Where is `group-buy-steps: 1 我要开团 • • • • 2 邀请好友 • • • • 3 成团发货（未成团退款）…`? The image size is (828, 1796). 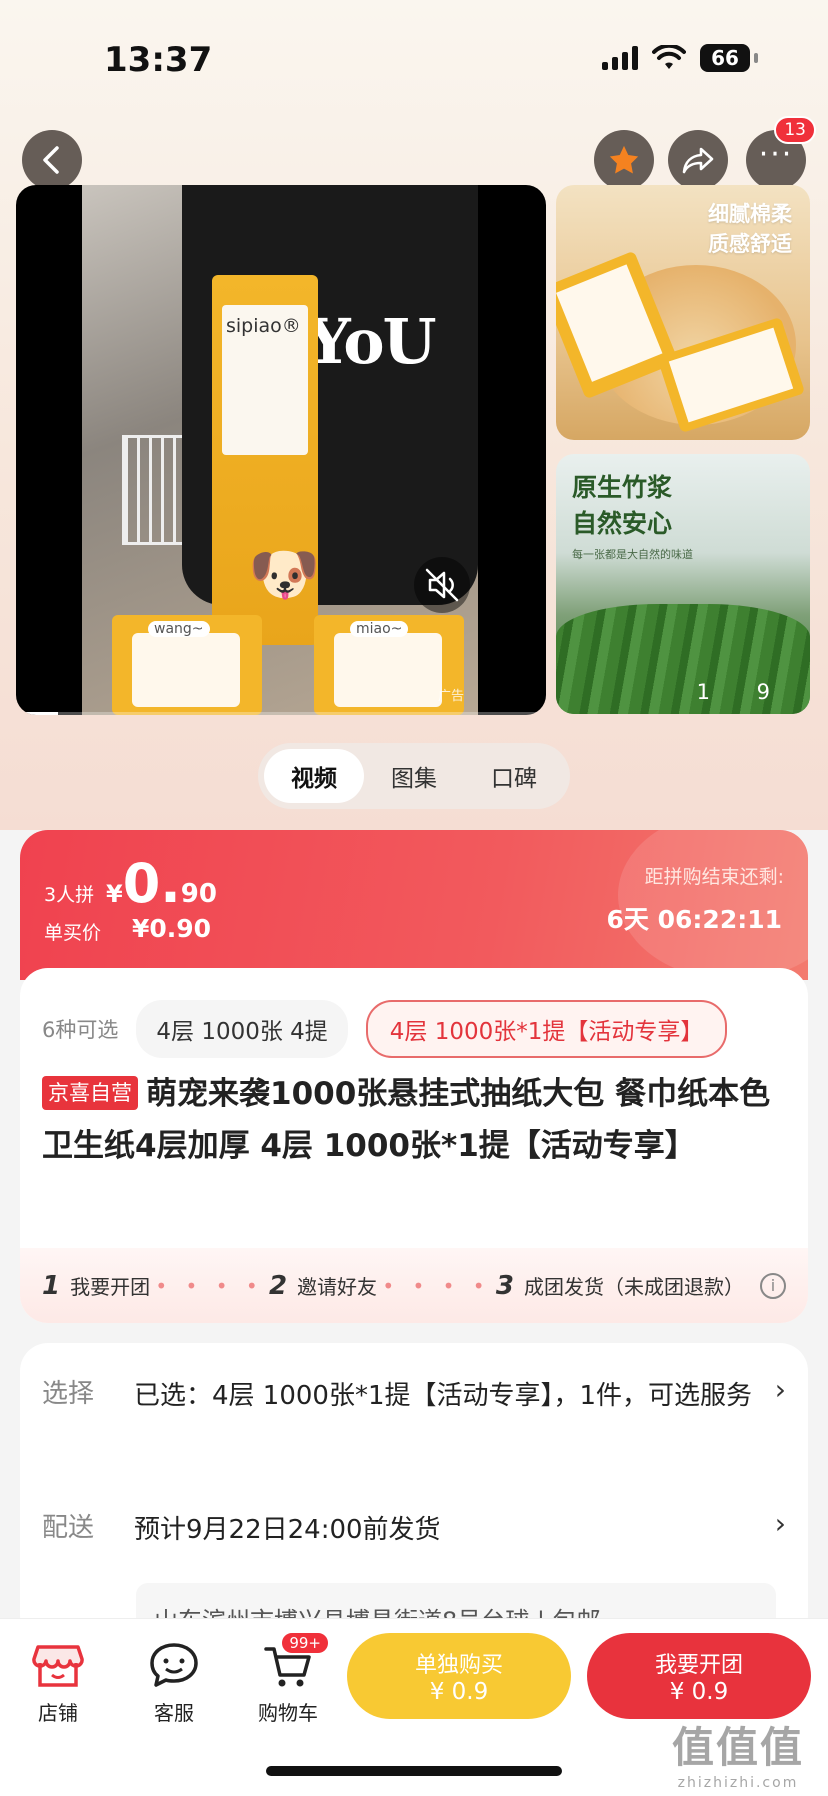 group-buy-steps: 1 我要开团 • • • • 2 邀请好友 • • • • 3 成团发货（未成团退款）… is located at coordinates (414, 1285).